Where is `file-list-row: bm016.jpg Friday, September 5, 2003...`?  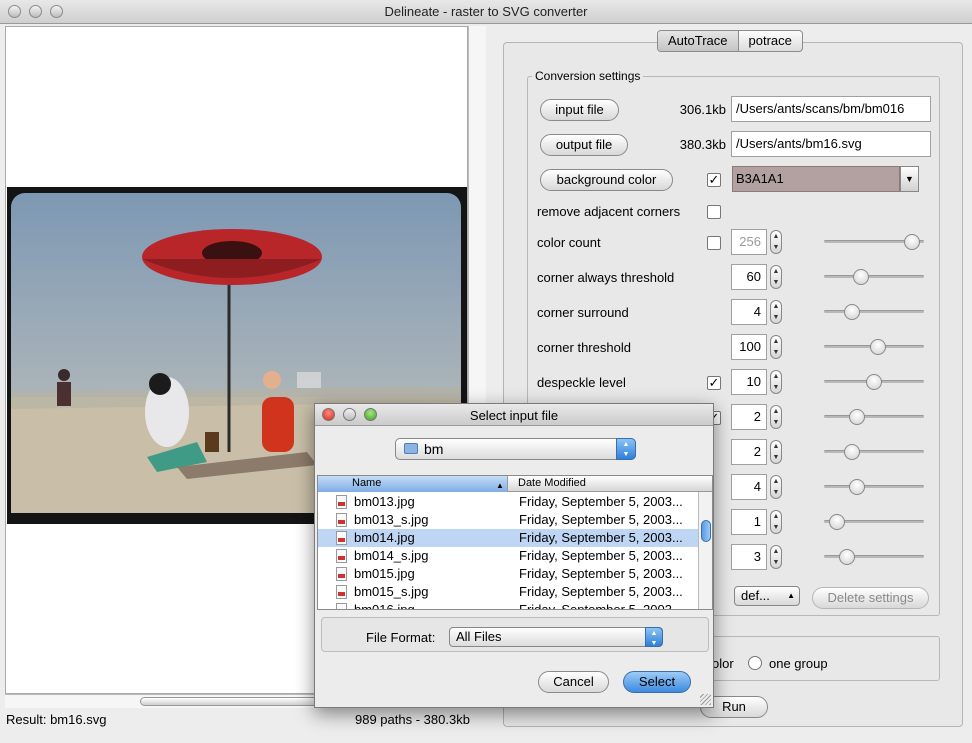
file-list-row: bm016.jpg Friday, September 5, 2003... is located at coordinates (509, 605).